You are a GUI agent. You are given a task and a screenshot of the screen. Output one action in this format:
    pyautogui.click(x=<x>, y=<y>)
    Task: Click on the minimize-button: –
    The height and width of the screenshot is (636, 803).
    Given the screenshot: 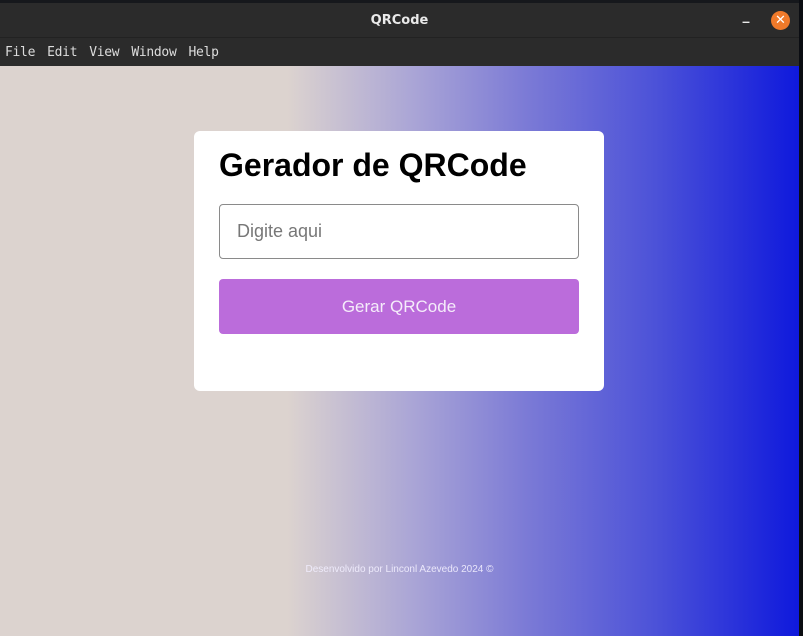 What is the action you would take?
    pyautogui.click(x=746, y=21)
    